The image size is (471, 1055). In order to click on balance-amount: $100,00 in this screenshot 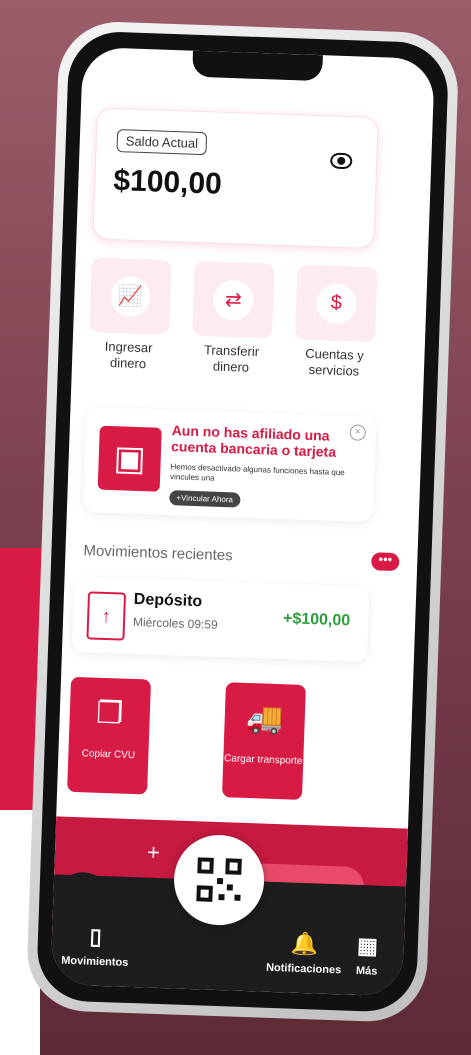, I will do `click(167, 182)`.